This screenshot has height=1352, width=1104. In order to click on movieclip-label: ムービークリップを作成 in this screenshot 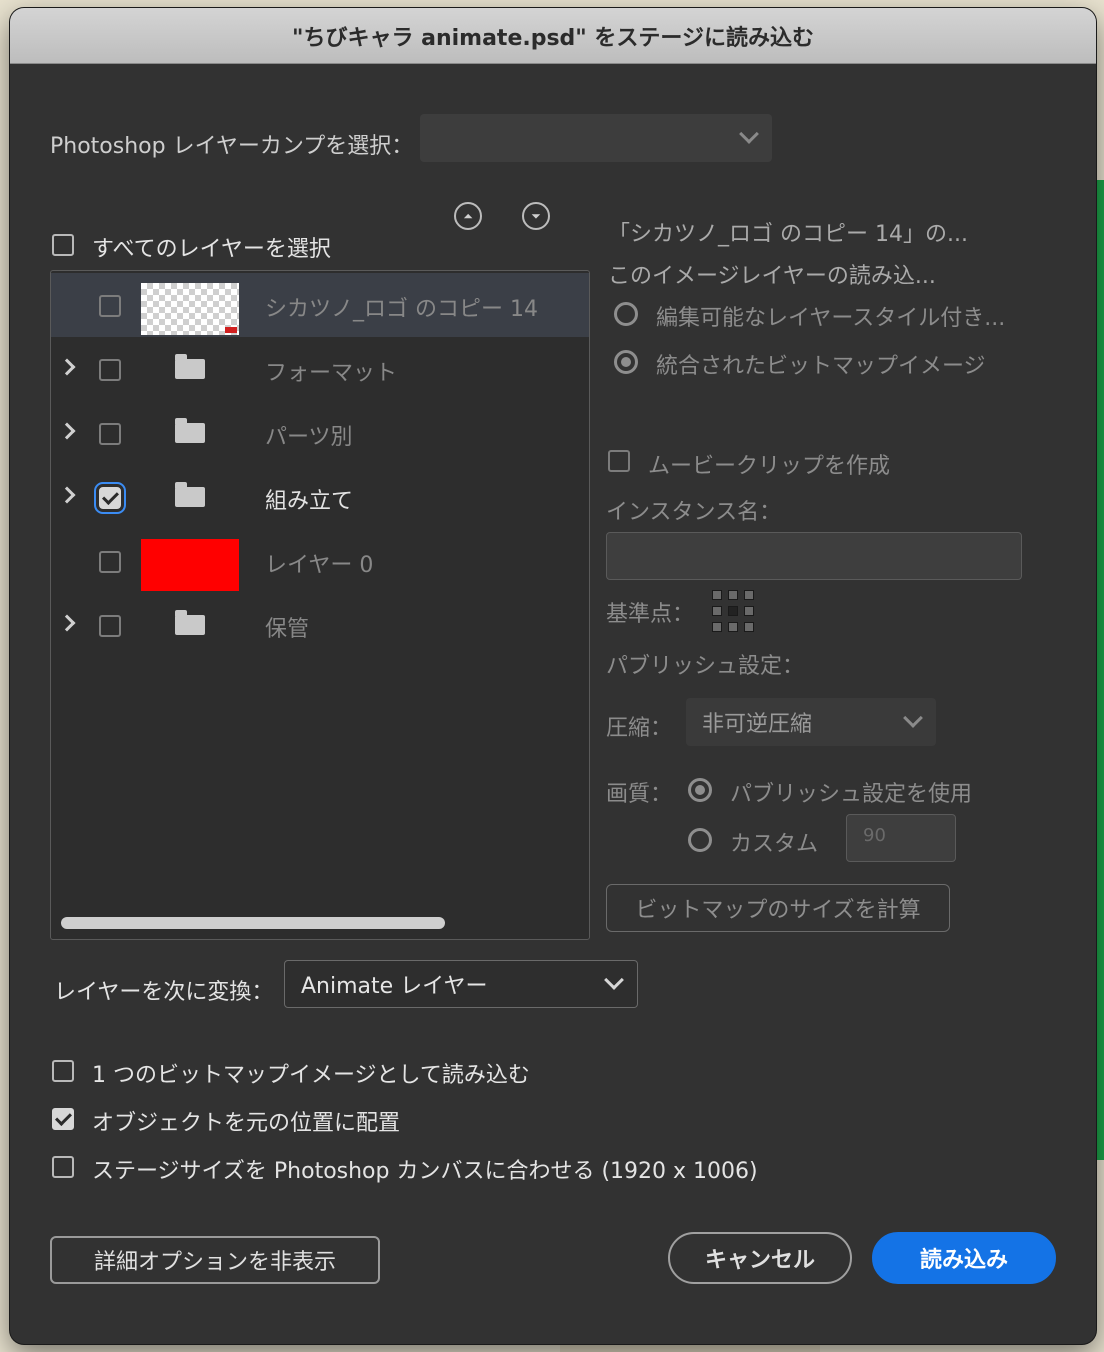, I will do `click(769, 466)`.